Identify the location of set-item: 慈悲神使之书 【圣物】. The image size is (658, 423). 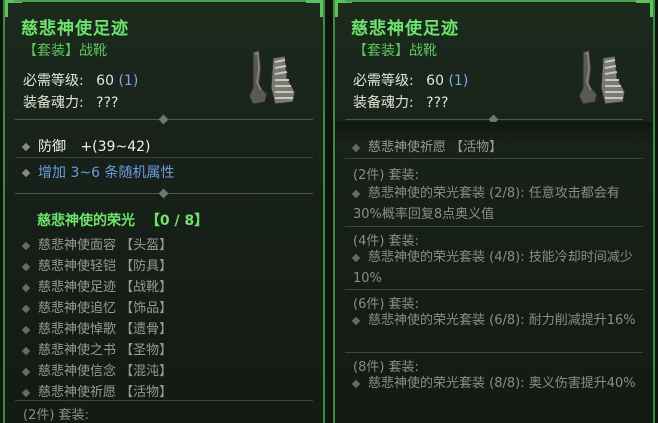
(96, 348).